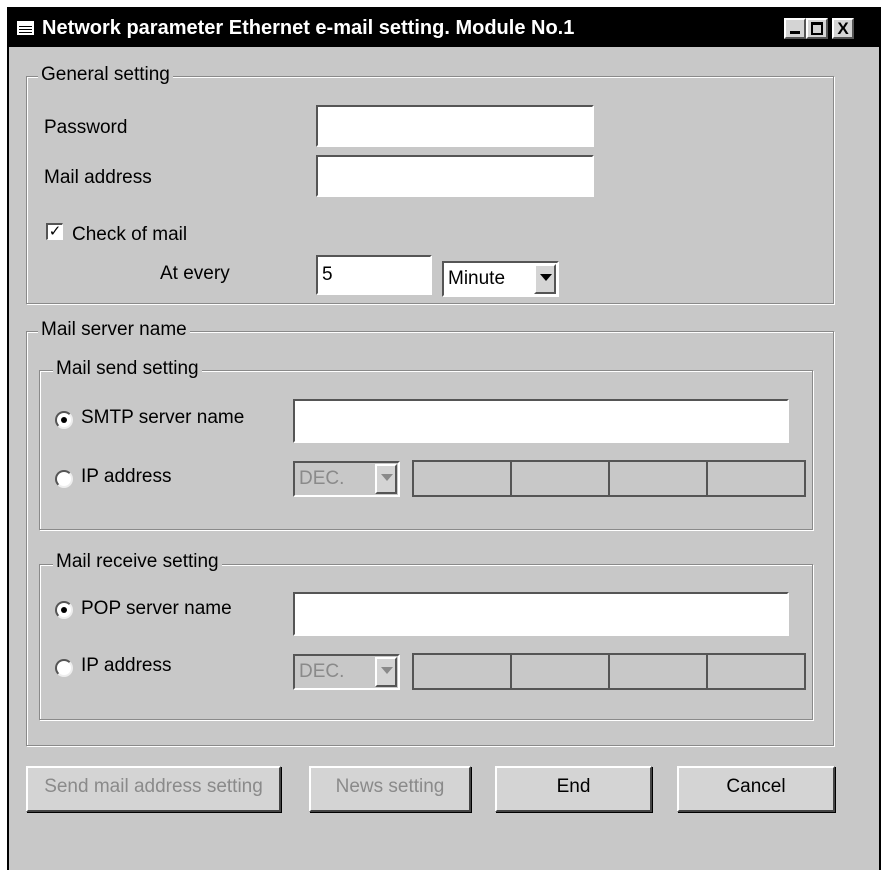  I want to click on mail-server-name-title: Mail server name, so click(114, 330).